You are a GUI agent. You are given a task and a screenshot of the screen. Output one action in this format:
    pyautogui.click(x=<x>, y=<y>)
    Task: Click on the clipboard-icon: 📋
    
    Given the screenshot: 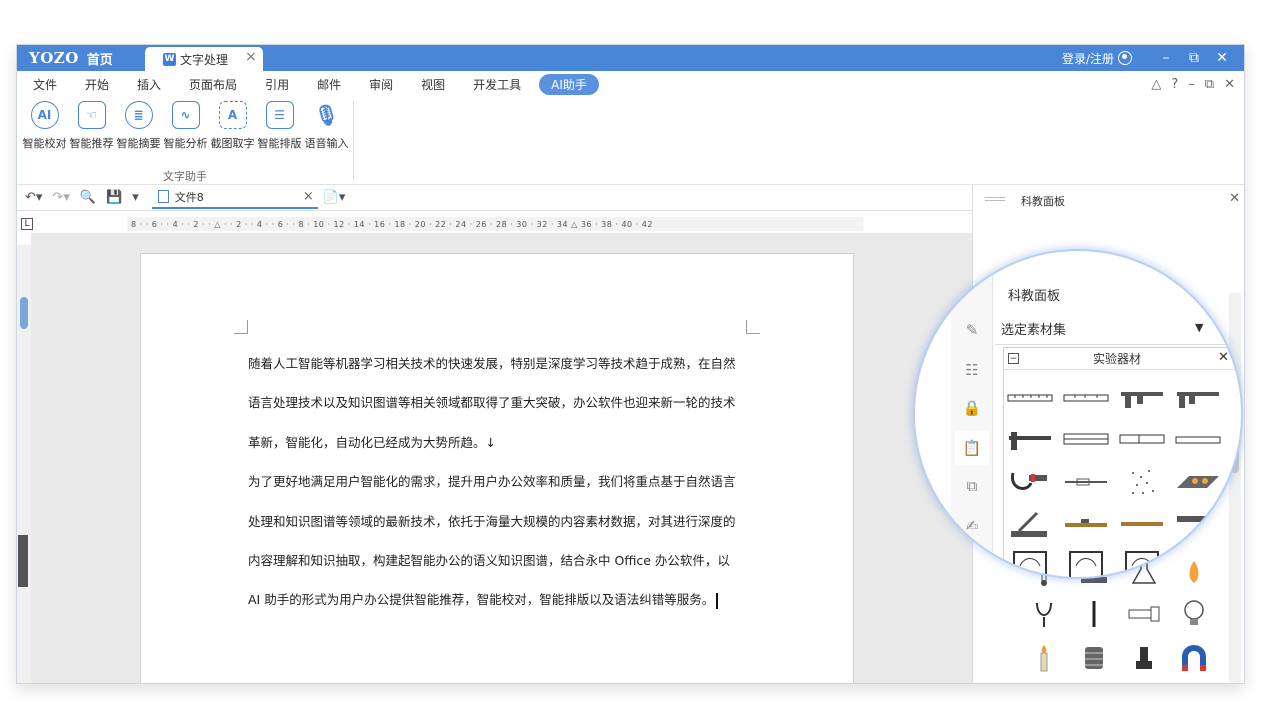 What is the action you would take?
    pyautogui.click(x=972, y=448)
    